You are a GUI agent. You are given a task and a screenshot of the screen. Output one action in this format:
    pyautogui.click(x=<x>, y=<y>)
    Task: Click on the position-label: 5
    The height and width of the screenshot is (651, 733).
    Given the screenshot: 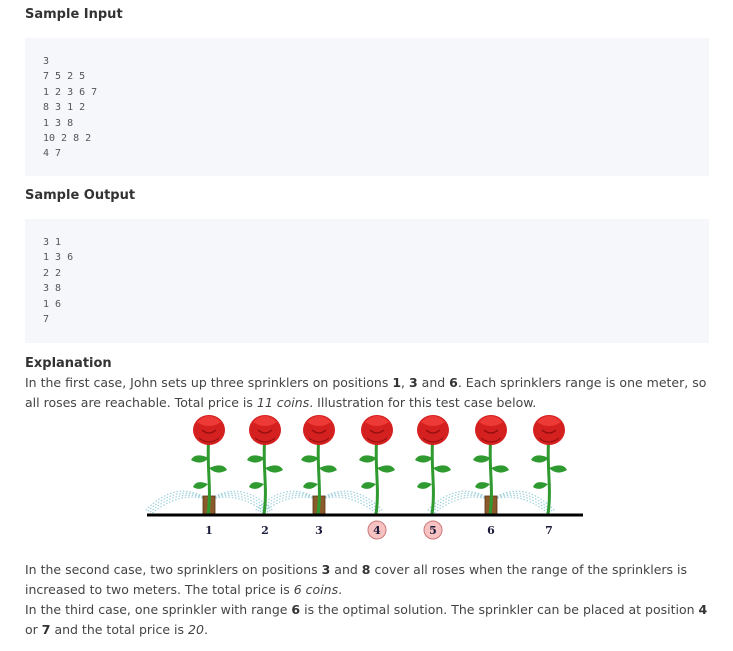 What is the action you would take?
    pyautogui.click(x=433, y=530)
    